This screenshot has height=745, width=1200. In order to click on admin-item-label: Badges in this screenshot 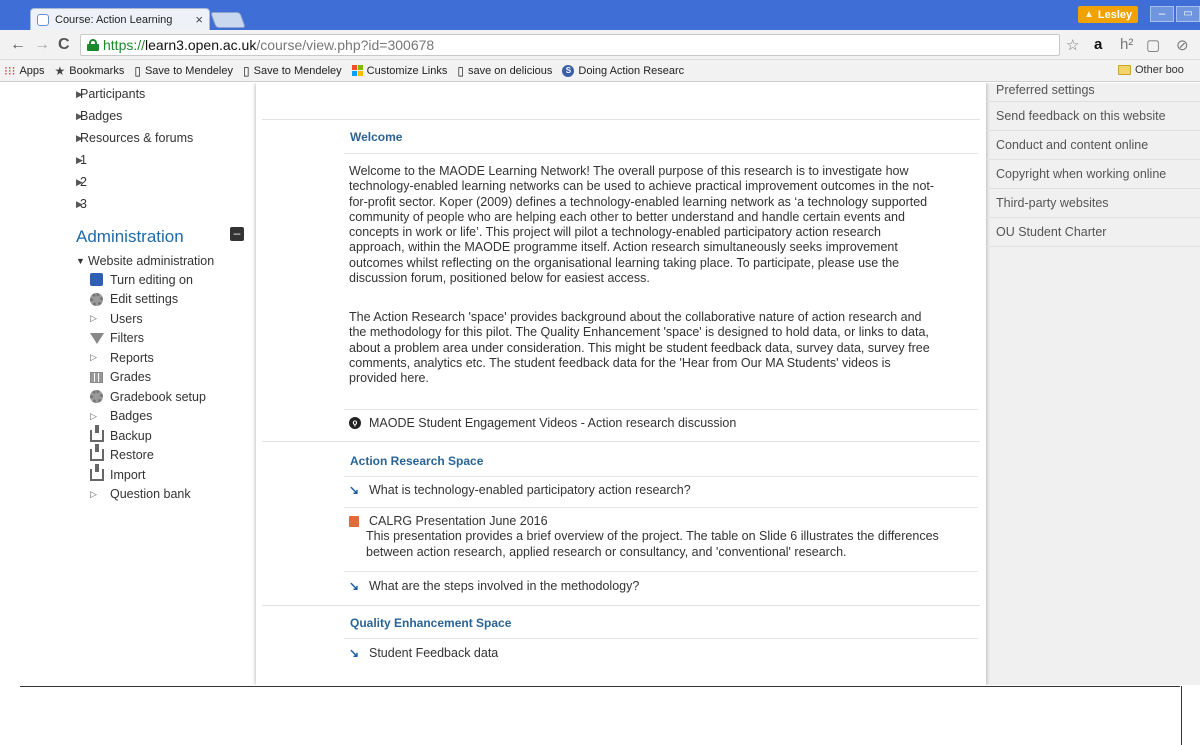, I will do `click(131, 416)`.